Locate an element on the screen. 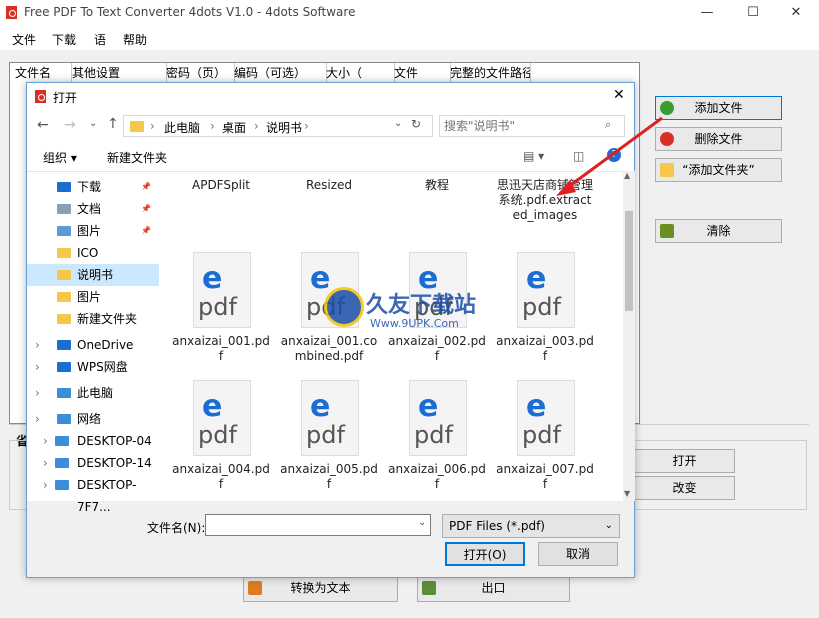  delete-file-button: 删除文件 is located at coordinates (718, 139).